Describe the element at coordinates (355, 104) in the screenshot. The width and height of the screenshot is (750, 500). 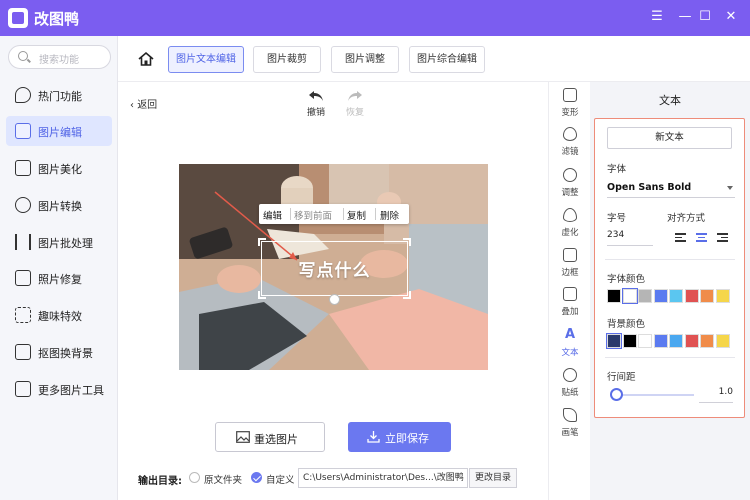
I see `redo-button: 恢复` at that location.